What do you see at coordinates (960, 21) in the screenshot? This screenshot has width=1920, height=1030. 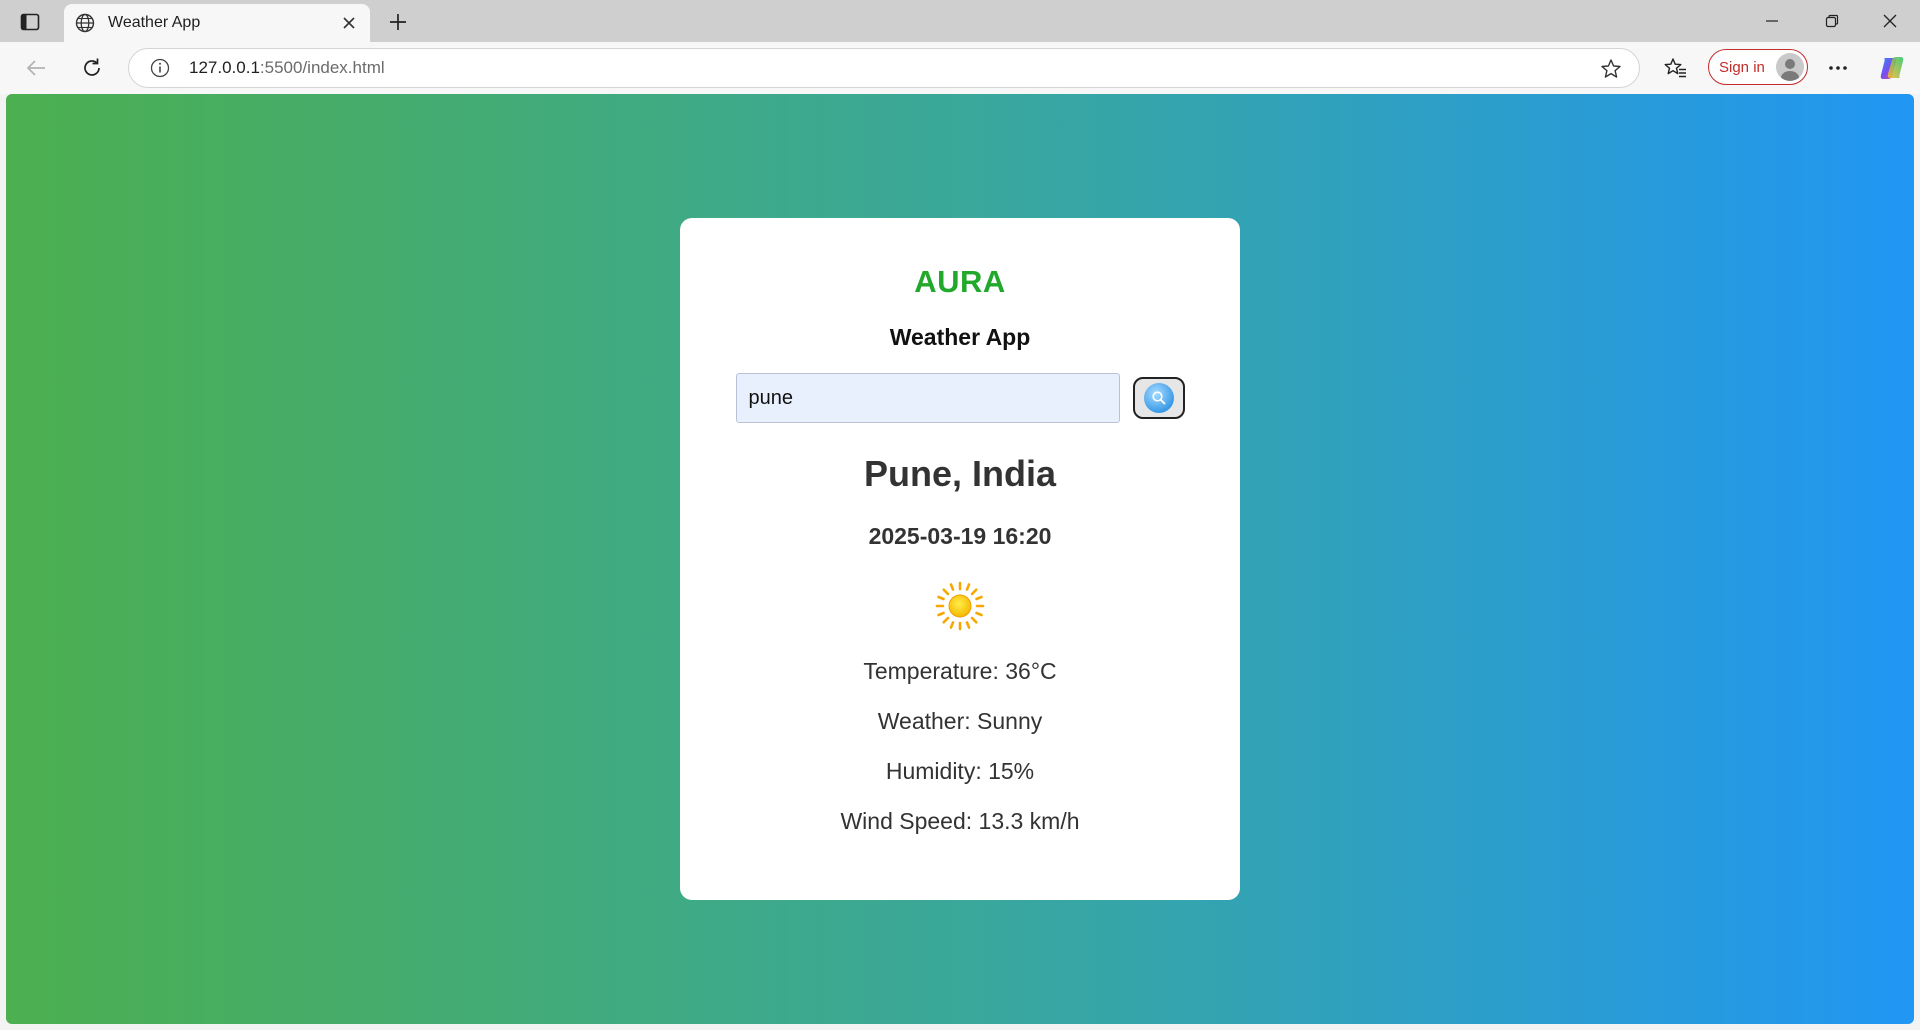 I see `browser-tab-strip: Weather App` at bounding box center [960, 21].